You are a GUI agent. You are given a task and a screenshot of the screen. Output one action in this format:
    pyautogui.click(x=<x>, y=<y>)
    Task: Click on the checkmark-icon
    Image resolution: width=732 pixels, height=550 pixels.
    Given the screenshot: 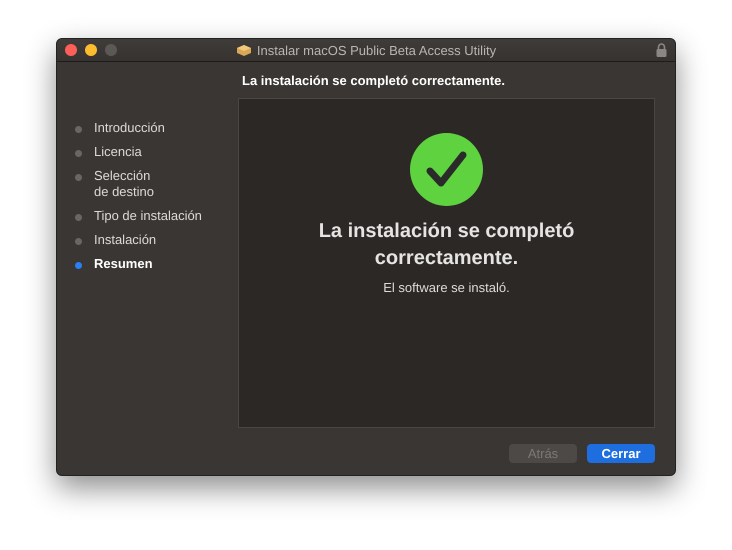 What is the action you would take?
    pyautogui.click(x=446, y=169)
    